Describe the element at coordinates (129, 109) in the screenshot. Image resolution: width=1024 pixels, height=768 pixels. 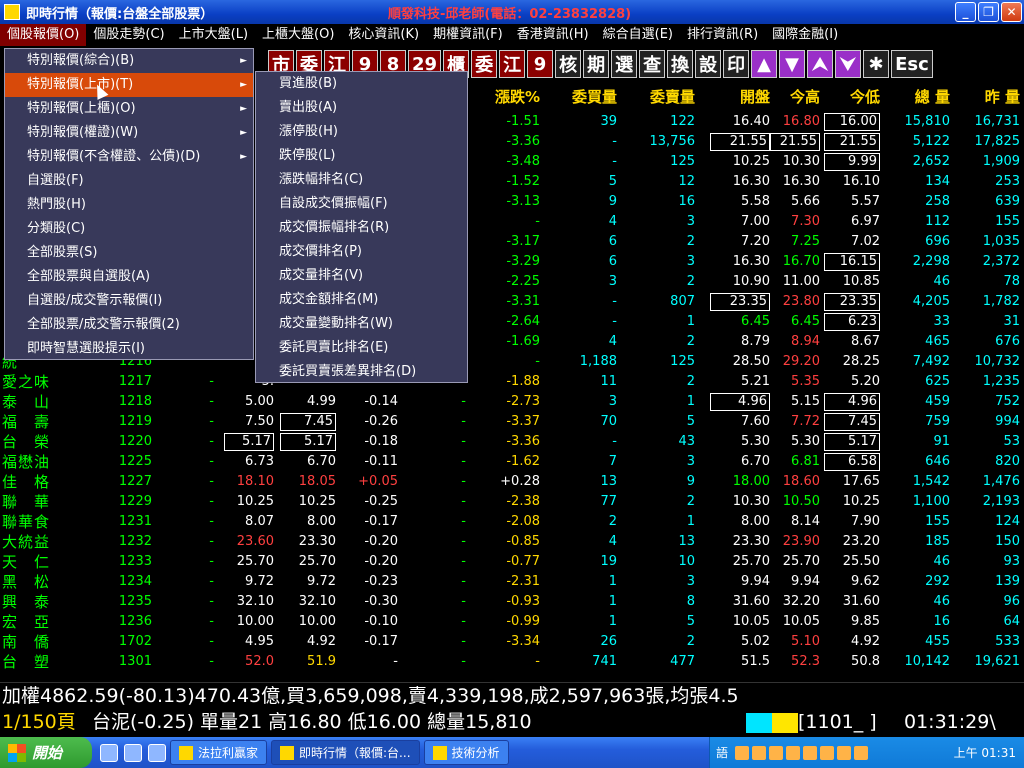
I see `menu-item-2: 特別報價(上櫃)(O) ►` at that location.